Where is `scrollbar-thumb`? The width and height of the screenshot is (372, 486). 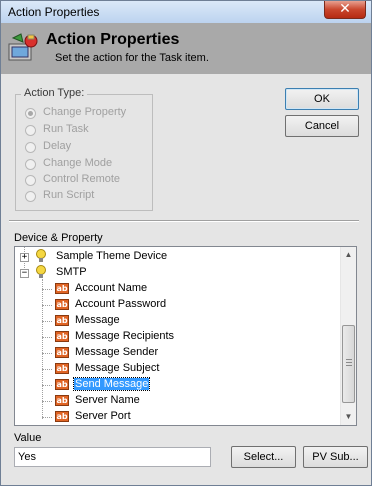 scrollbar-thumb is located at coordinates (348, 364).